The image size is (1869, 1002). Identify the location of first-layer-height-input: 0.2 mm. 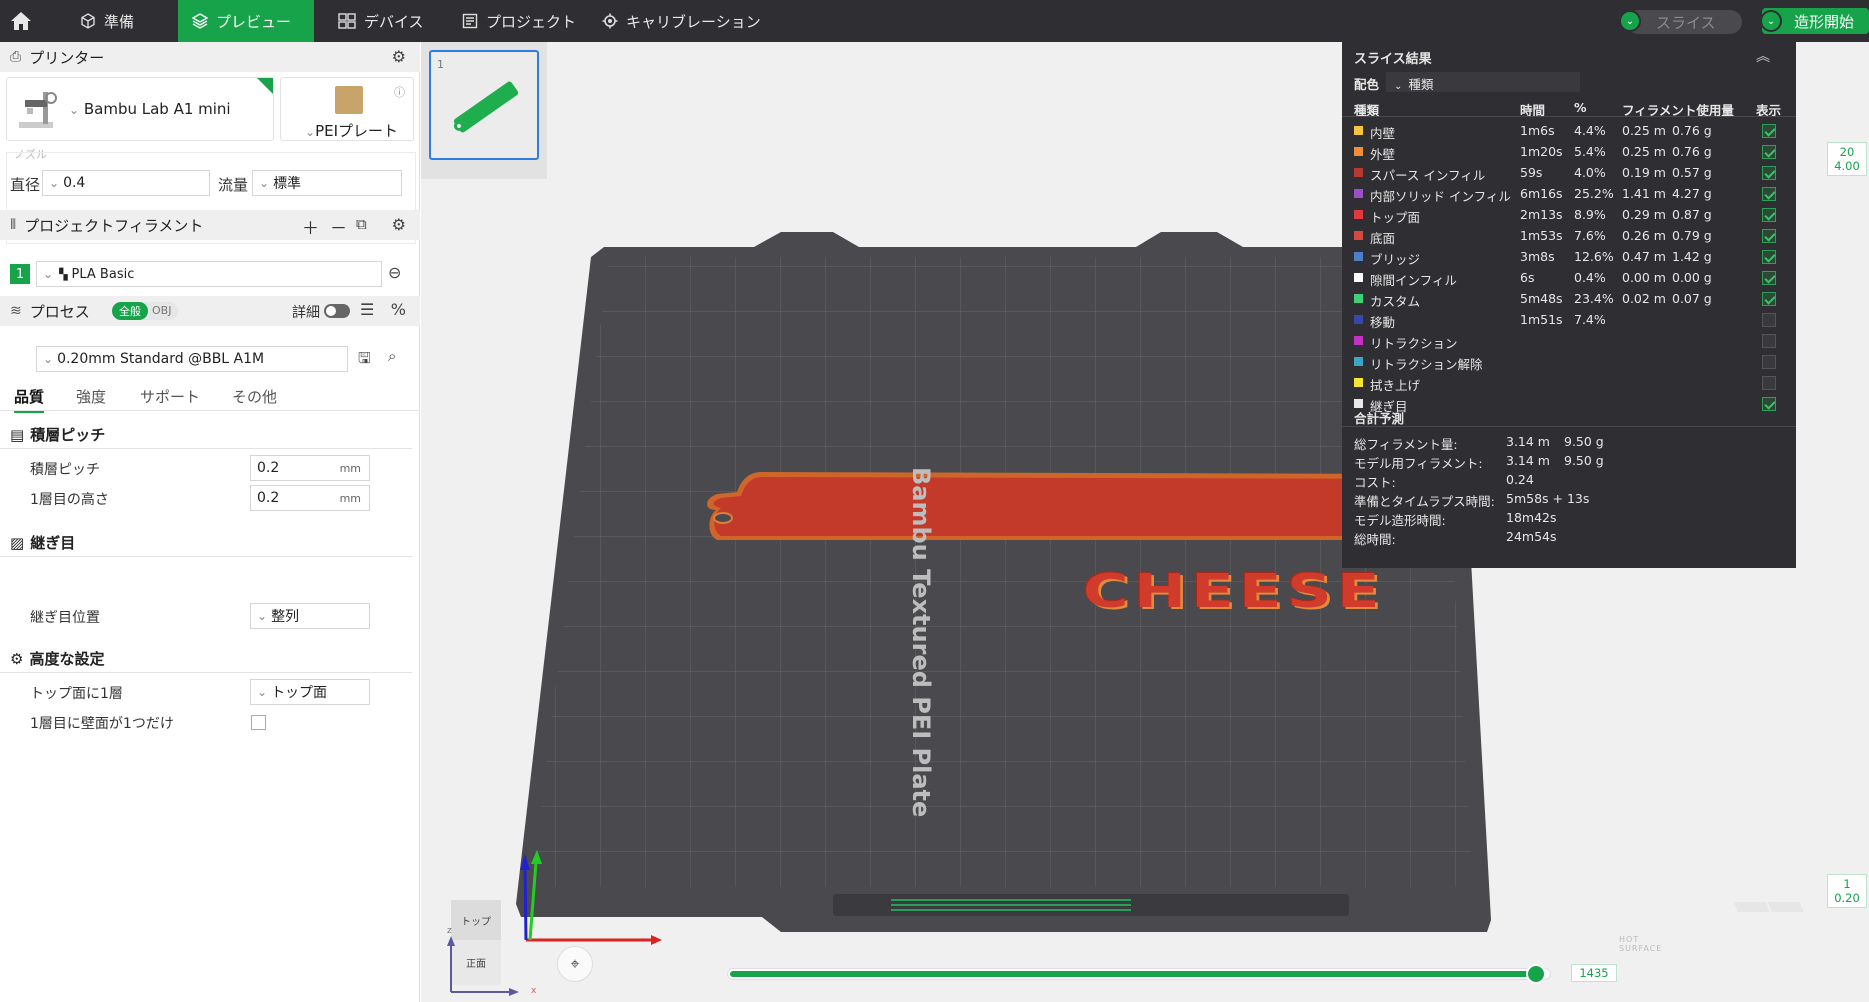
(310, 498).